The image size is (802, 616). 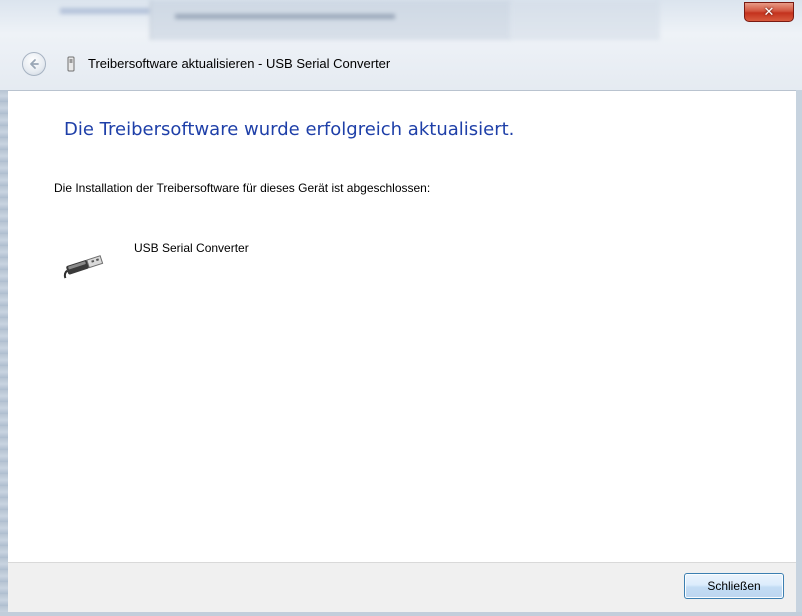 I want to click on back-button, so click(x=34, y=64).